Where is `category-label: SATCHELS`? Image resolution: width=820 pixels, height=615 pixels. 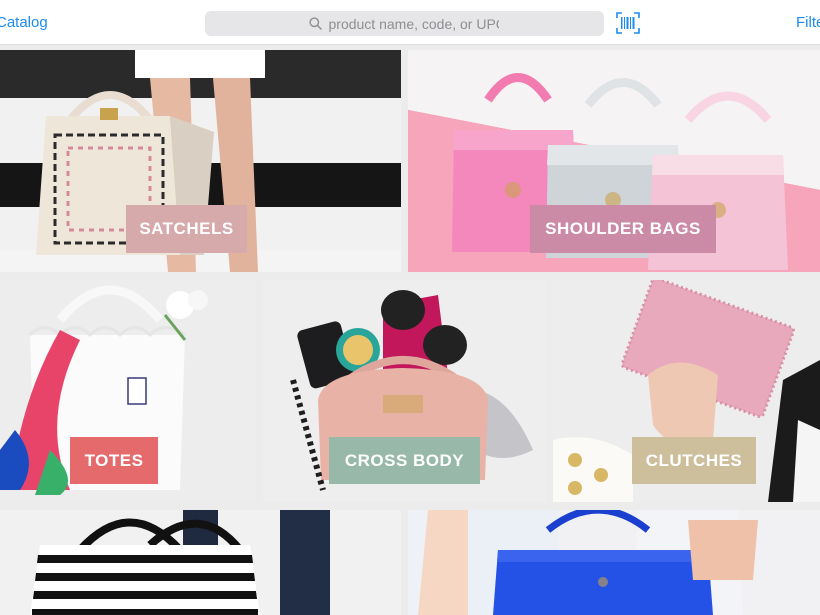 category-label: SATCHELS is located at coordinates (186, 229).